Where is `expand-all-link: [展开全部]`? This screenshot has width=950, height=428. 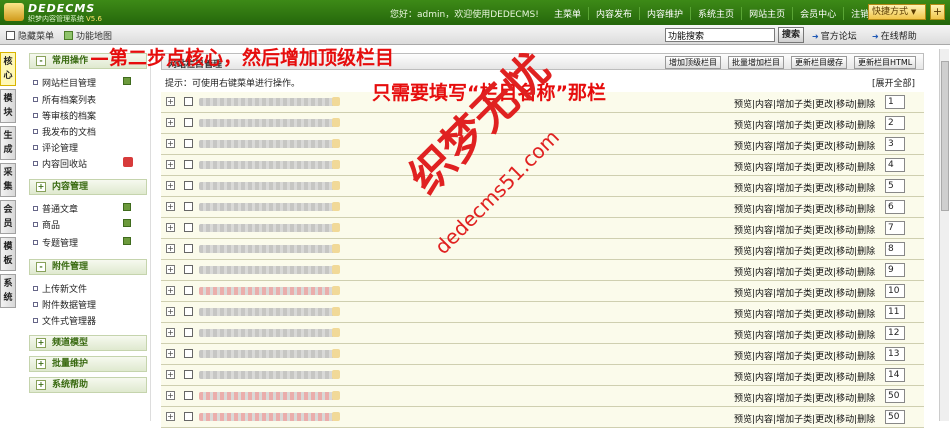 expand-all-link: [展开全部] is located at coordinates (893, 82).